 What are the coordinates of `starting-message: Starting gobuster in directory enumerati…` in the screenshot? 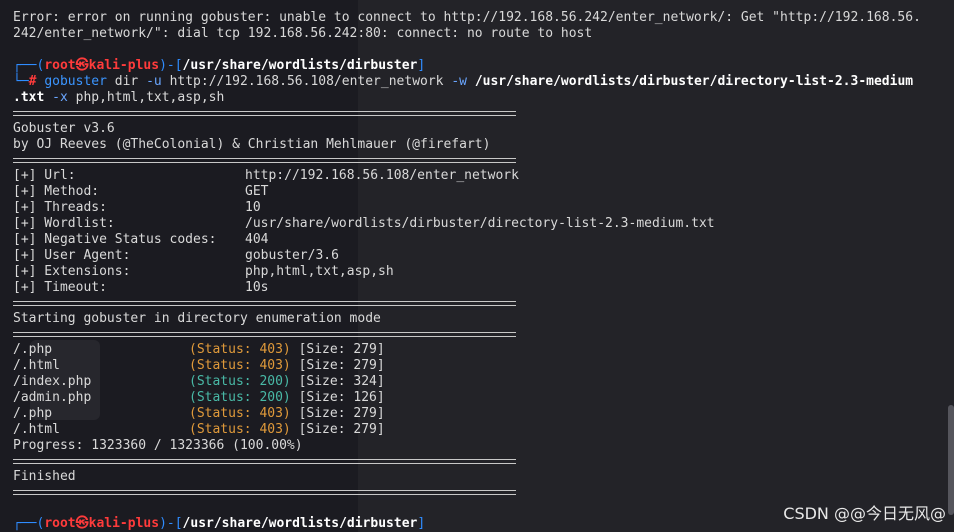 It's located at (197, 318).